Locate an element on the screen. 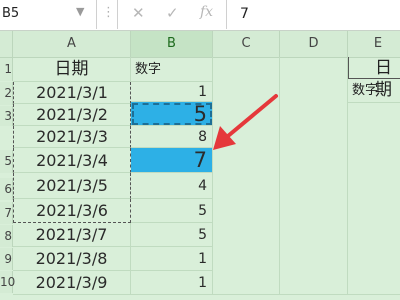 Image resolution: width=400 pixels, height=300 pixels. arrow-head is located at coordinates (224, 138).